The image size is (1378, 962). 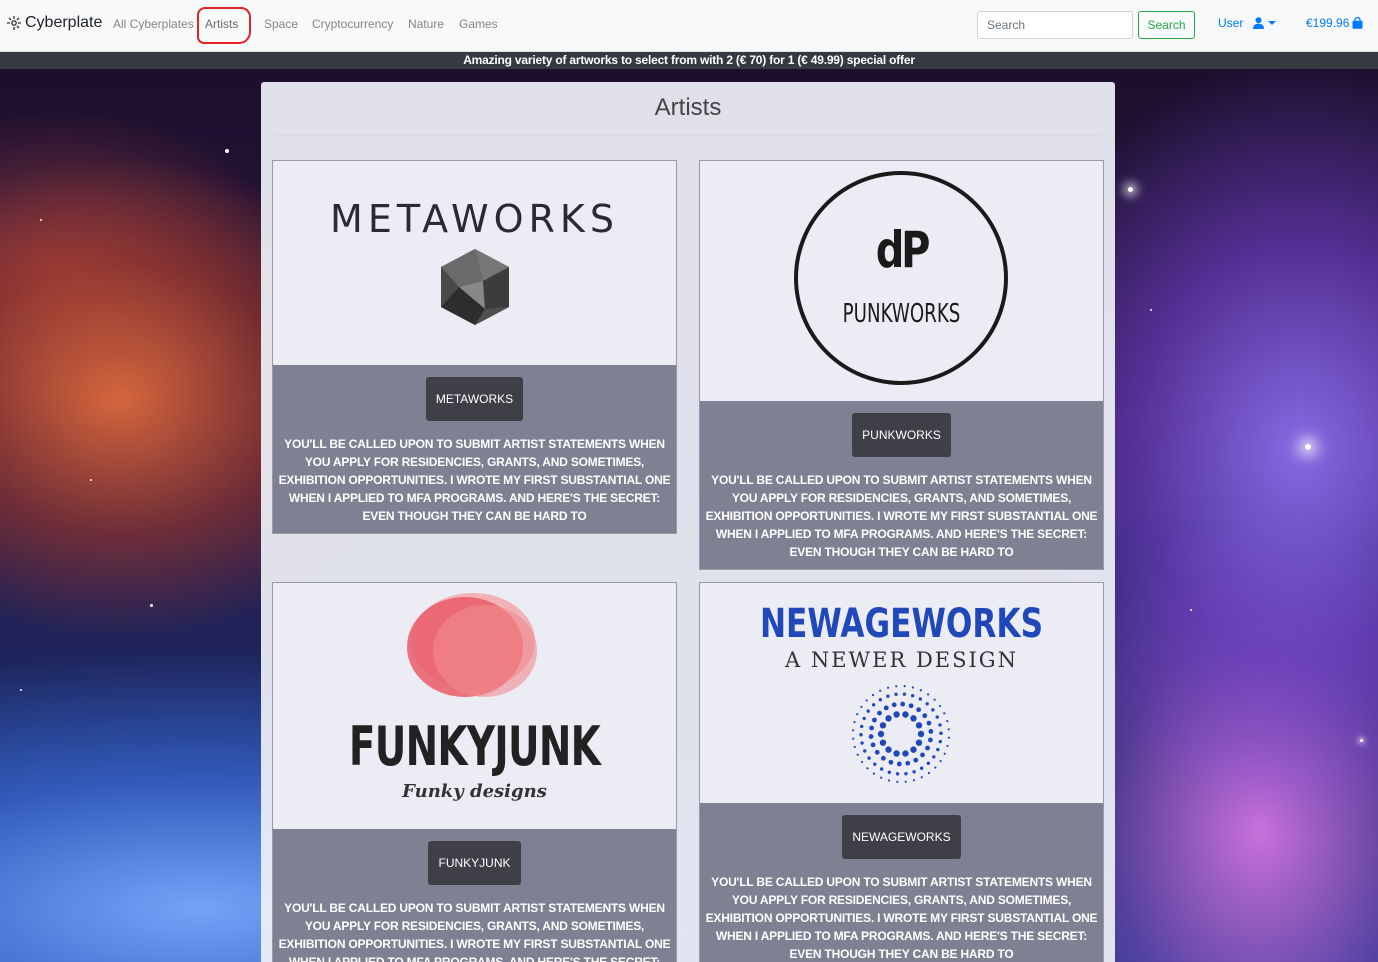 What do you see at coordinates (474, 219) in the screenshot?
I see `metaworks-logo-text: METAWORKS` at bounding box center [474, 219].